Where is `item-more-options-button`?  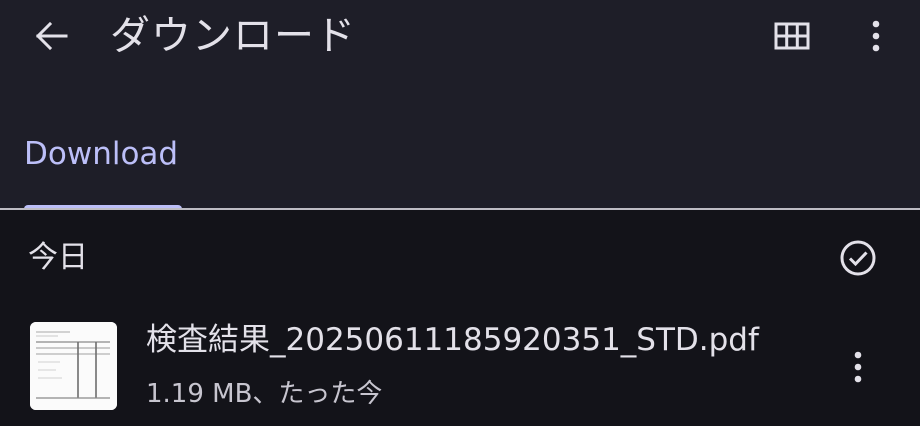
item-more-options-button is located at coordinates (858, 367).